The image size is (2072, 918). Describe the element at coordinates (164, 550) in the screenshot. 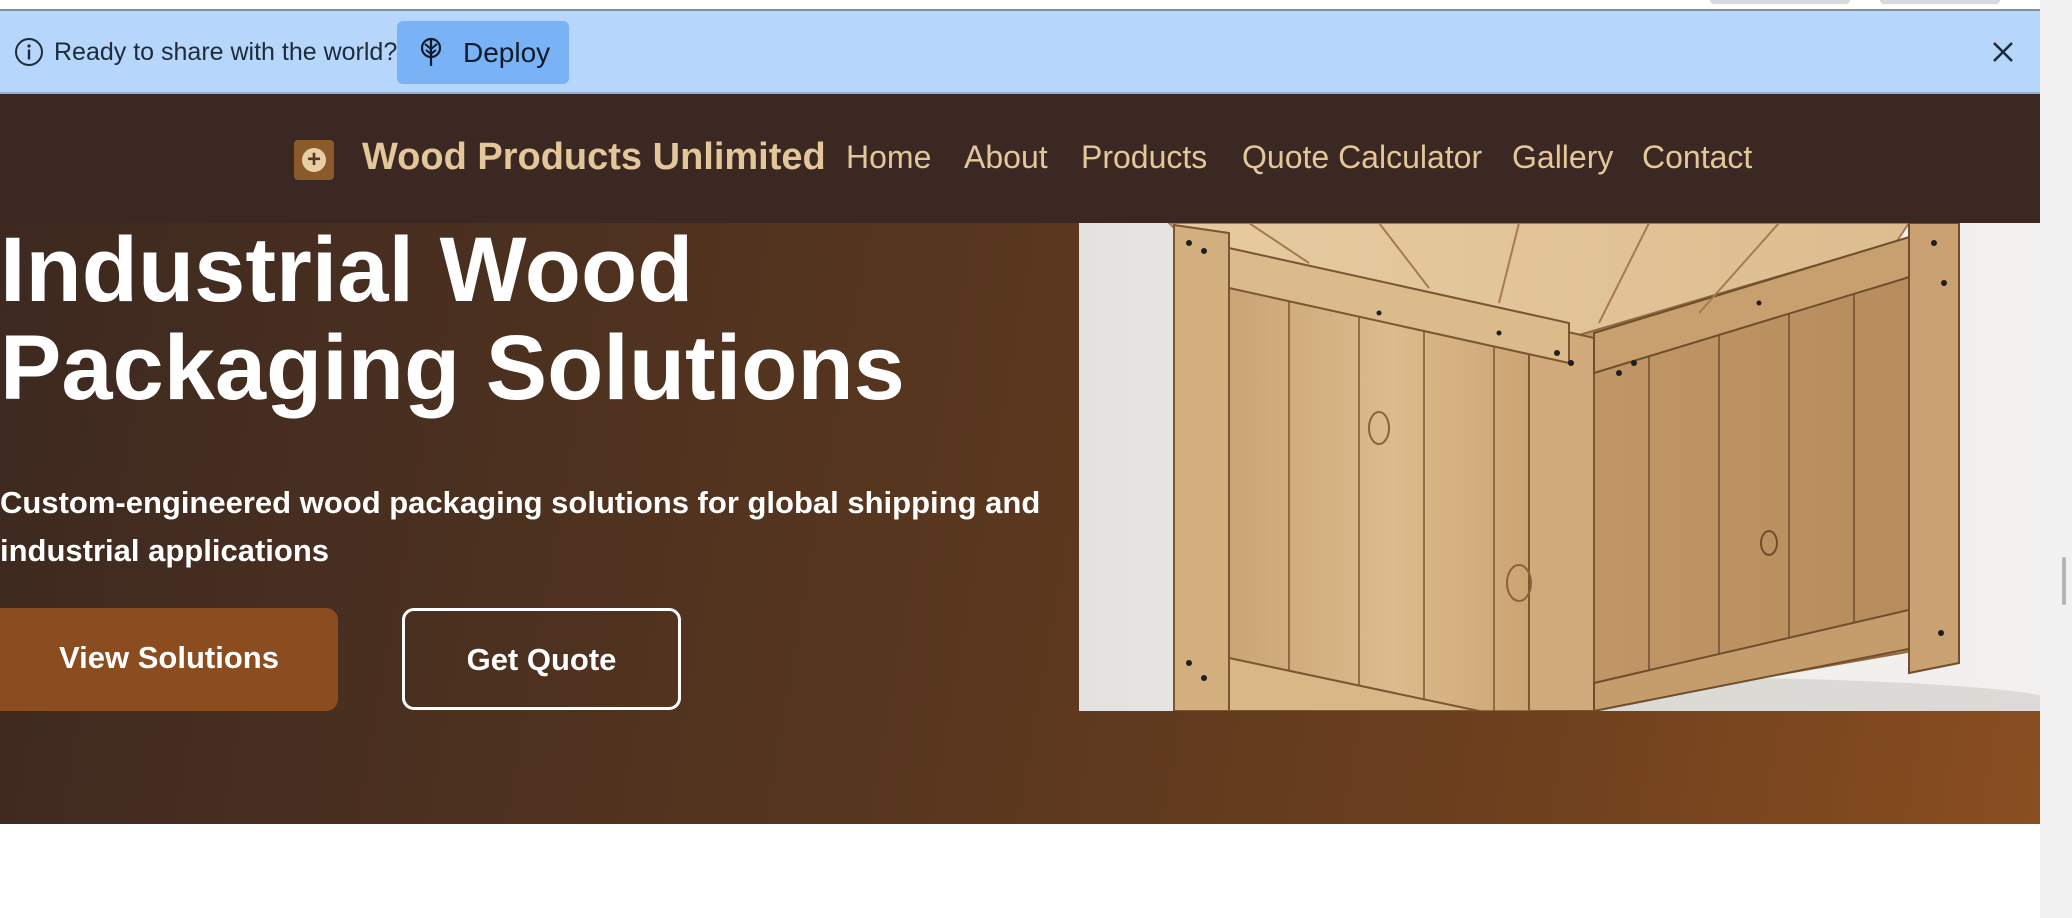

I see `hero-subtitle-line-2: industrial applications` at that location.